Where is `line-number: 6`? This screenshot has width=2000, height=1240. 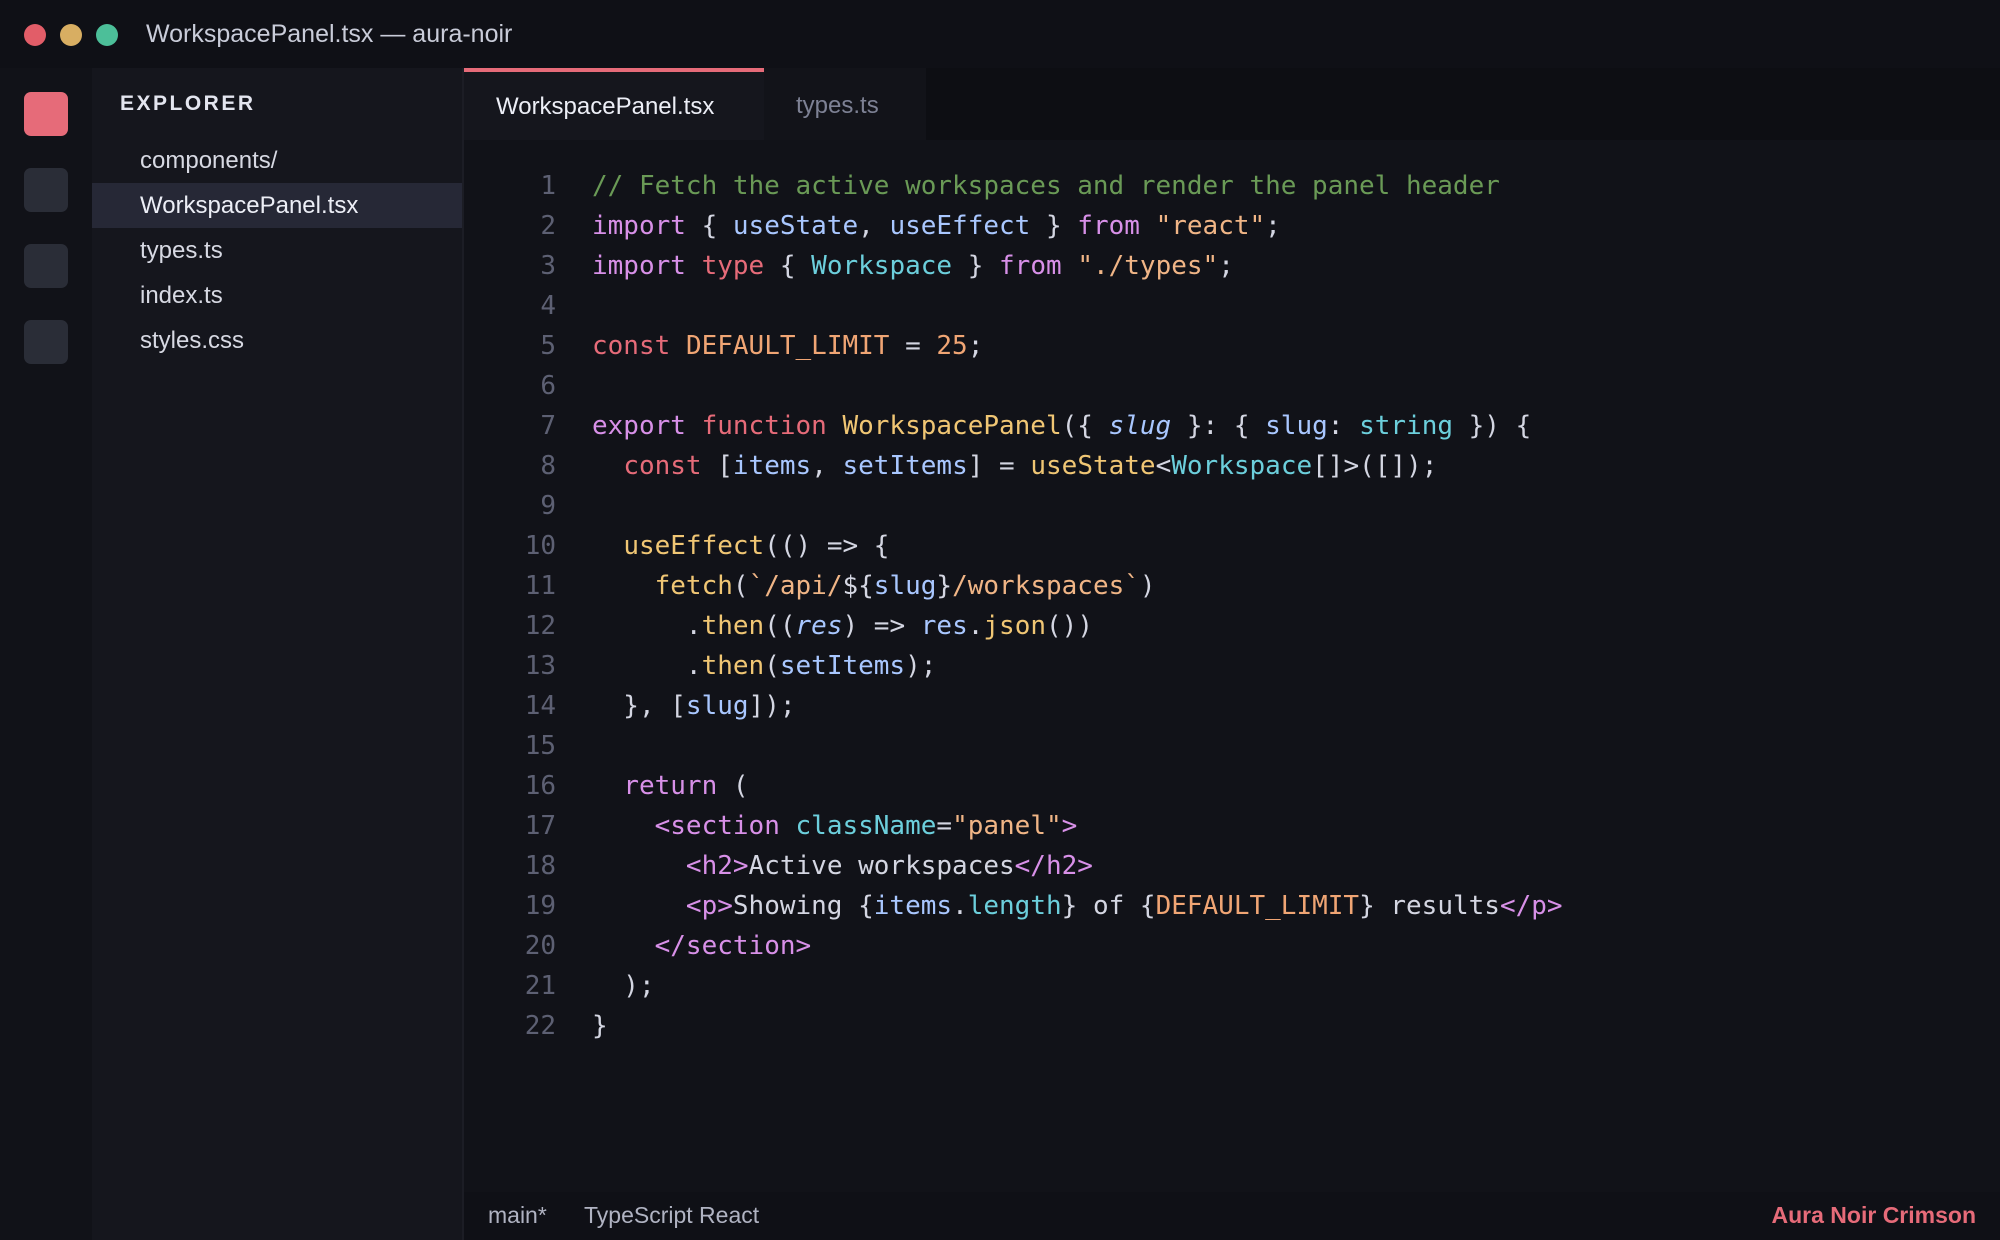 line-number: 6 is located at coordinates (548, 386).